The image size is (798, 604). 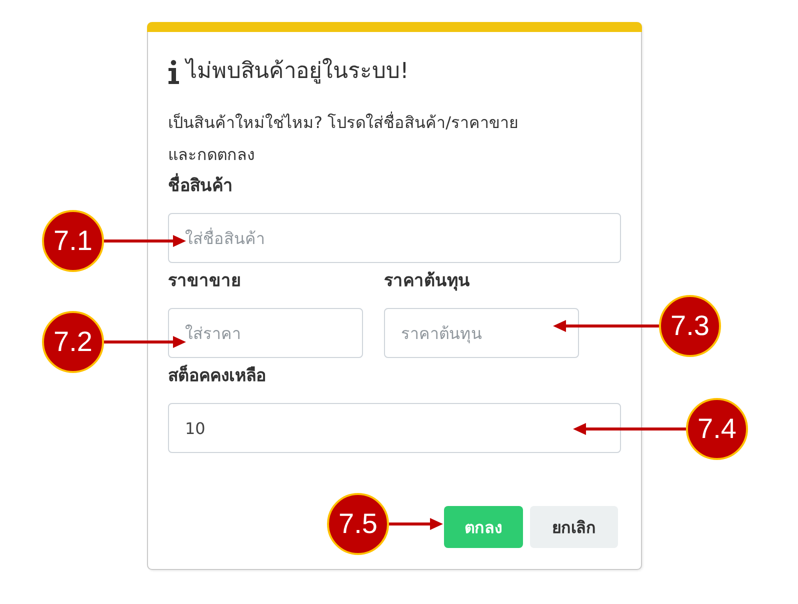 What do you see at coordinates (481, 333) in the screenshot?
I see `input-field: ราคาต้นทุน` at bounding box center [481, 333].